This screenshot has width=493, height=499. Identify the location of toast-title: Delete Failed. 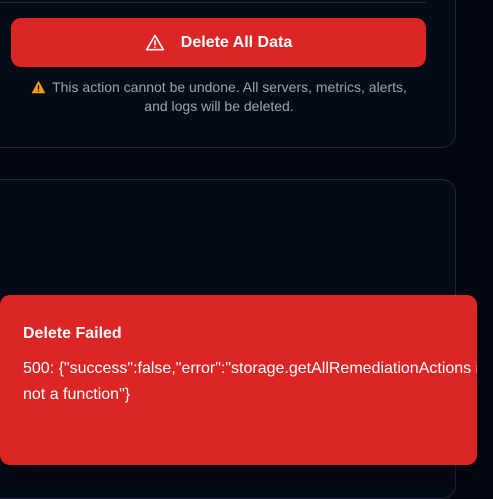
(72, 333).